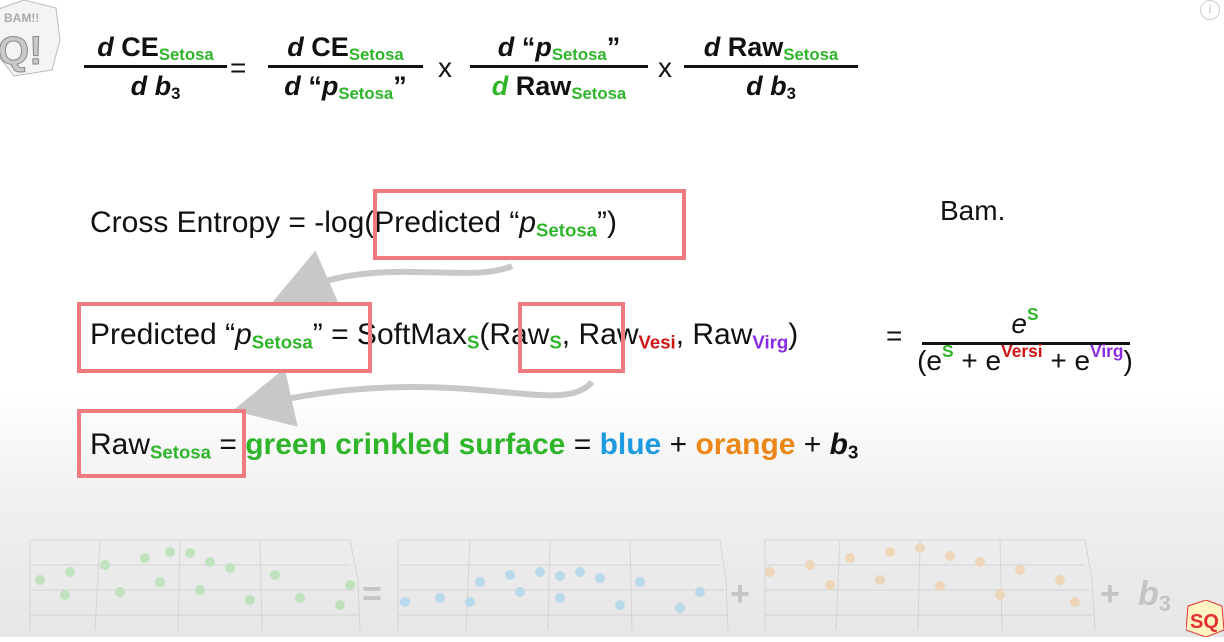 Image resolution: width=1224 pixels, height=642 pixels. I want to click on sq-logo-icon: SQ, so click(1204, 618).